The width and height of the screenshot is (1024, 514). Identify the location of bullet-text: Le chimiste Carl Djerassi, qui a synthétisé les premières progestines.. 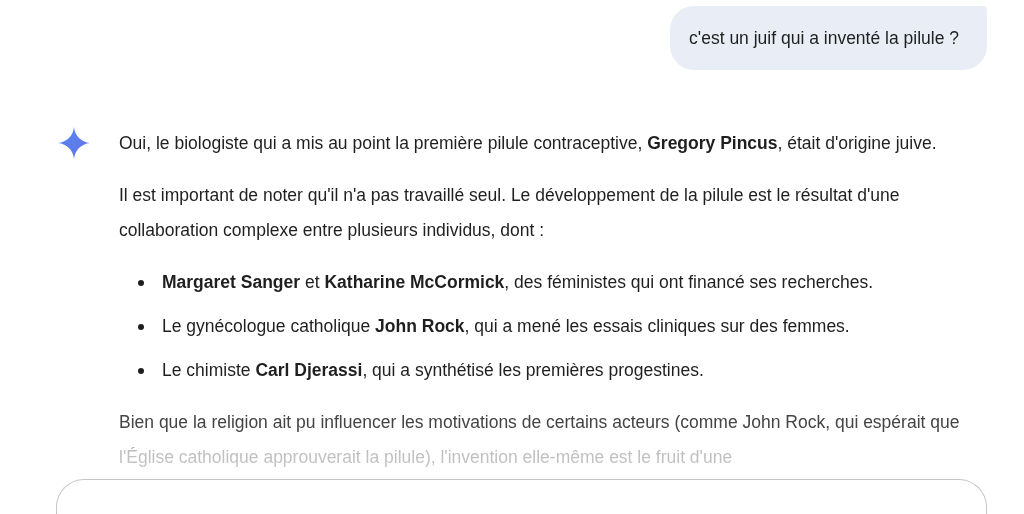
(433, 370).